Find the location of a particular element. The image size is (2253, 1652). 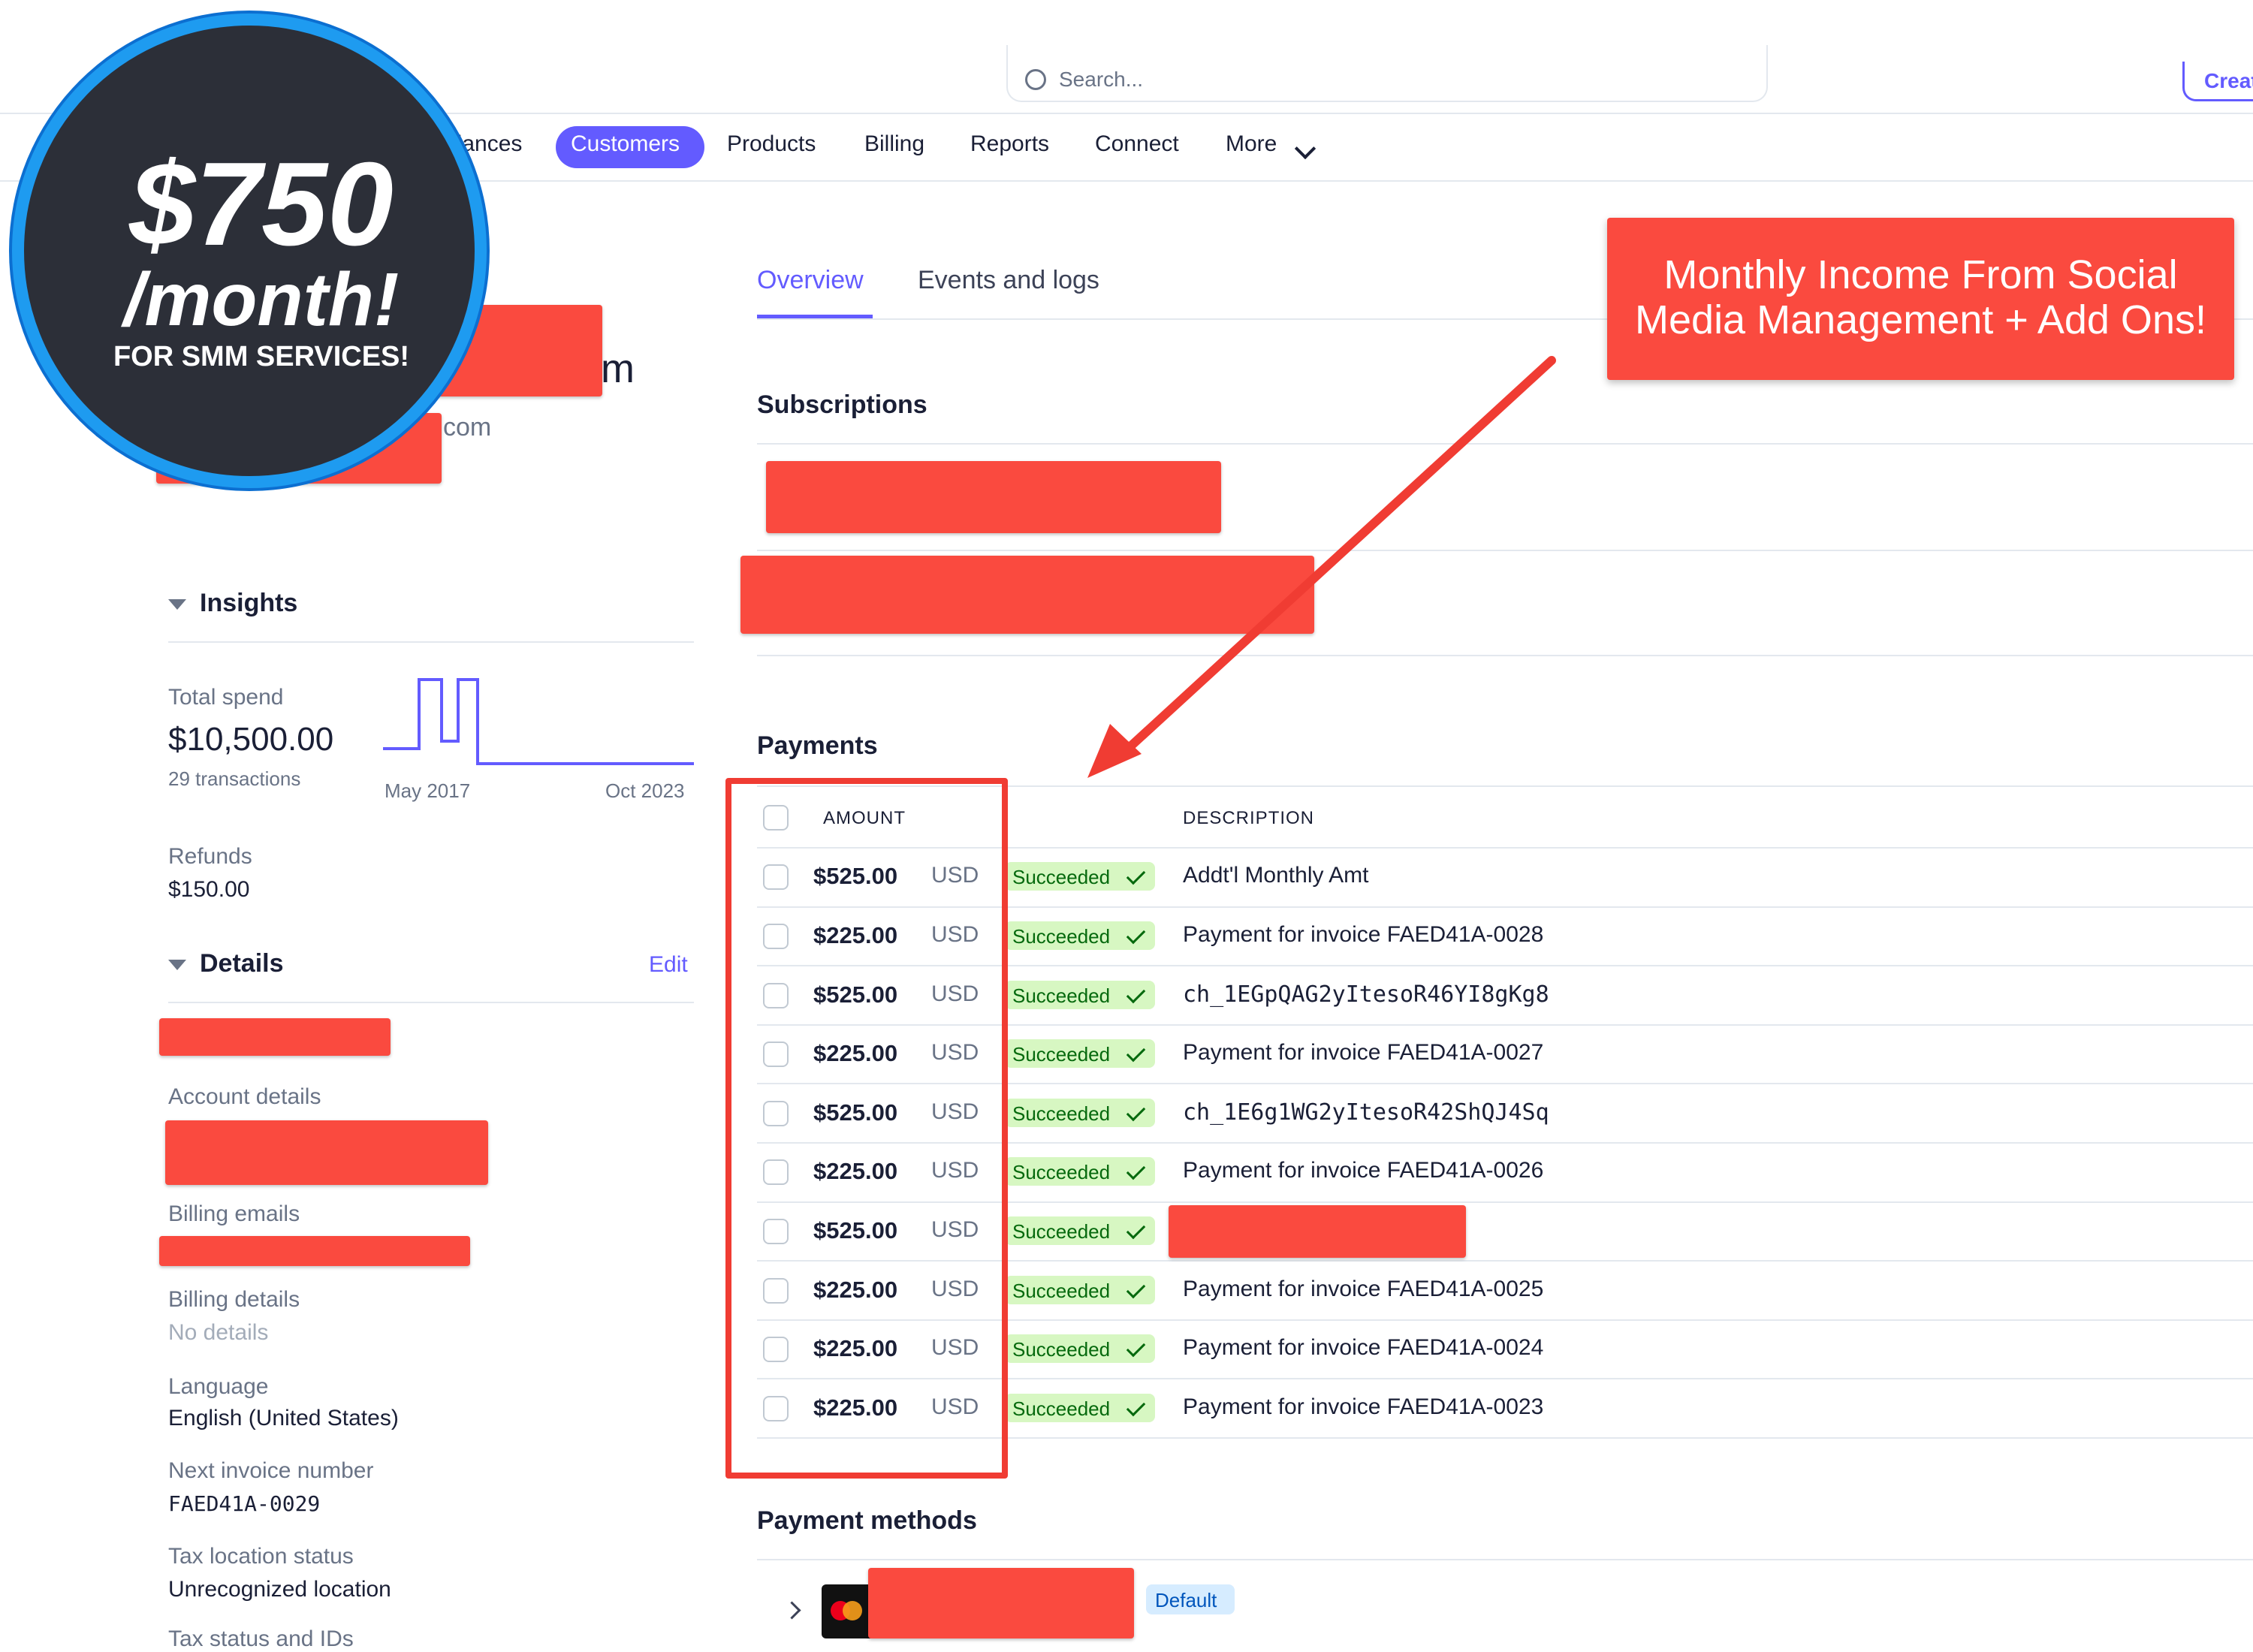

promo-subtitle: FOR SMM SERVICES! is located at coordinates (261, 356).